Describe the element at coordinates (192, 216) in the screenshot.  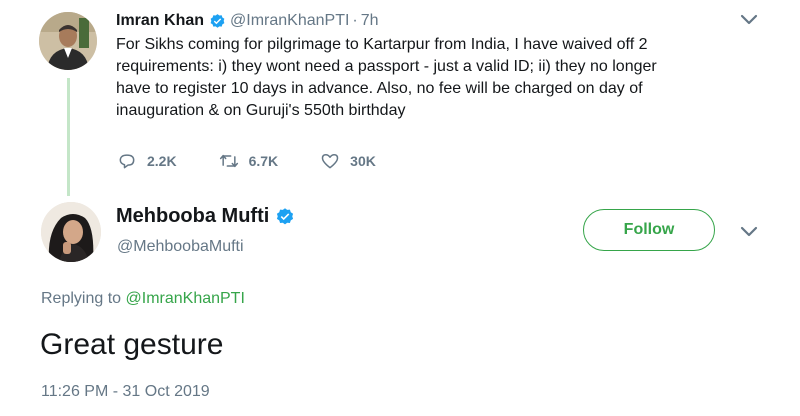
I see `main-author-name: Mehbooba Mufti` at that location.